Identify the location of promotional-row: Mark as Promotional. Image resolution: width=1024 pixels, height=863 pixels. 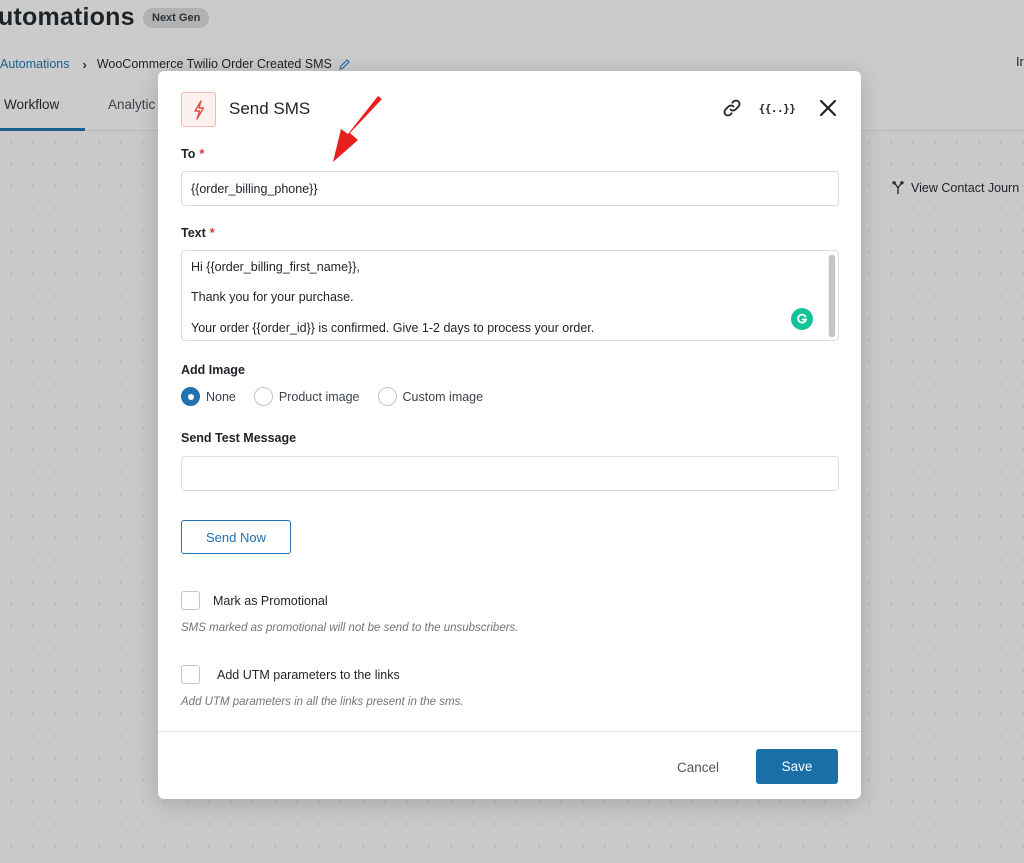
(254, 600).